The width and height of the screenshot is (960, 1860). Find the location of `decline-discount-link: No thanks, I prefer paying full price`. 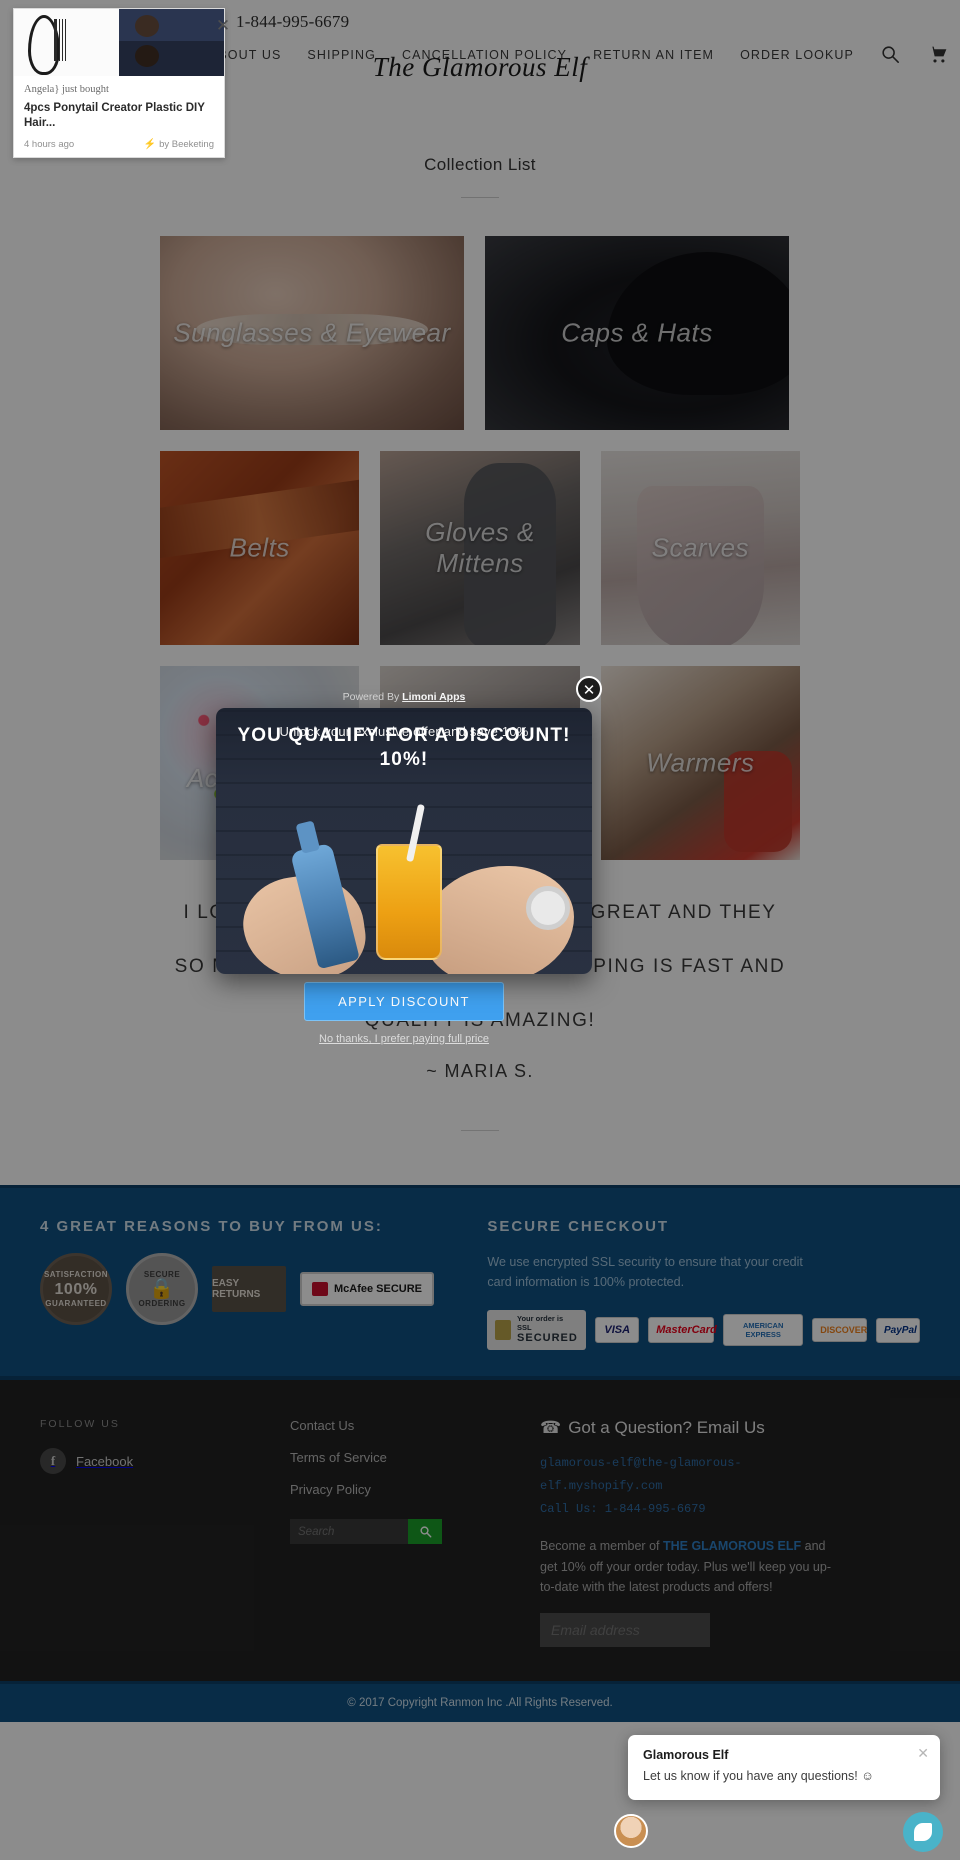

decline-discount-link: No thanks, I prefer paying full price is located at coordinates (404, 1039).